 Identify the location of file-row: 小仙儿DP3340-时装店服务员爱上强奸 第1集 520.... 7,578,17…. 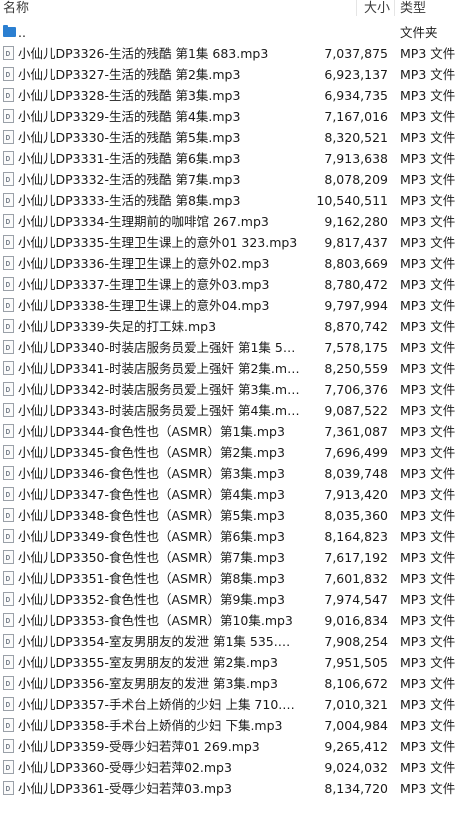
(237, 347).